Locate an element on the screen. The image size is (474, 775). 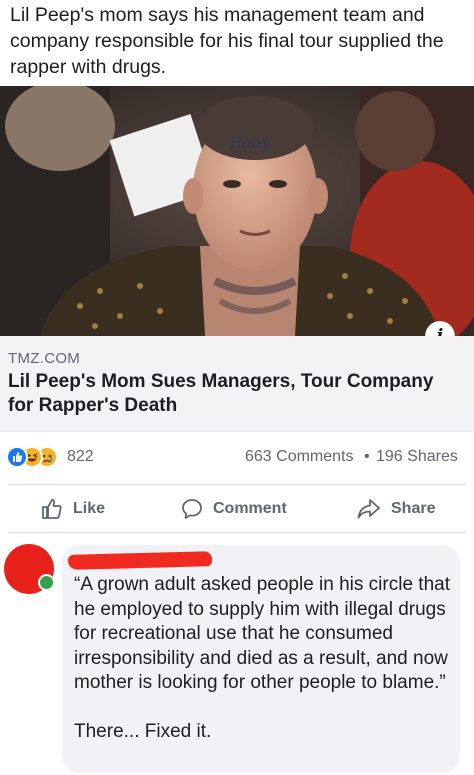
link-domain: TMZ.COM is located at coordinates (44, 358).